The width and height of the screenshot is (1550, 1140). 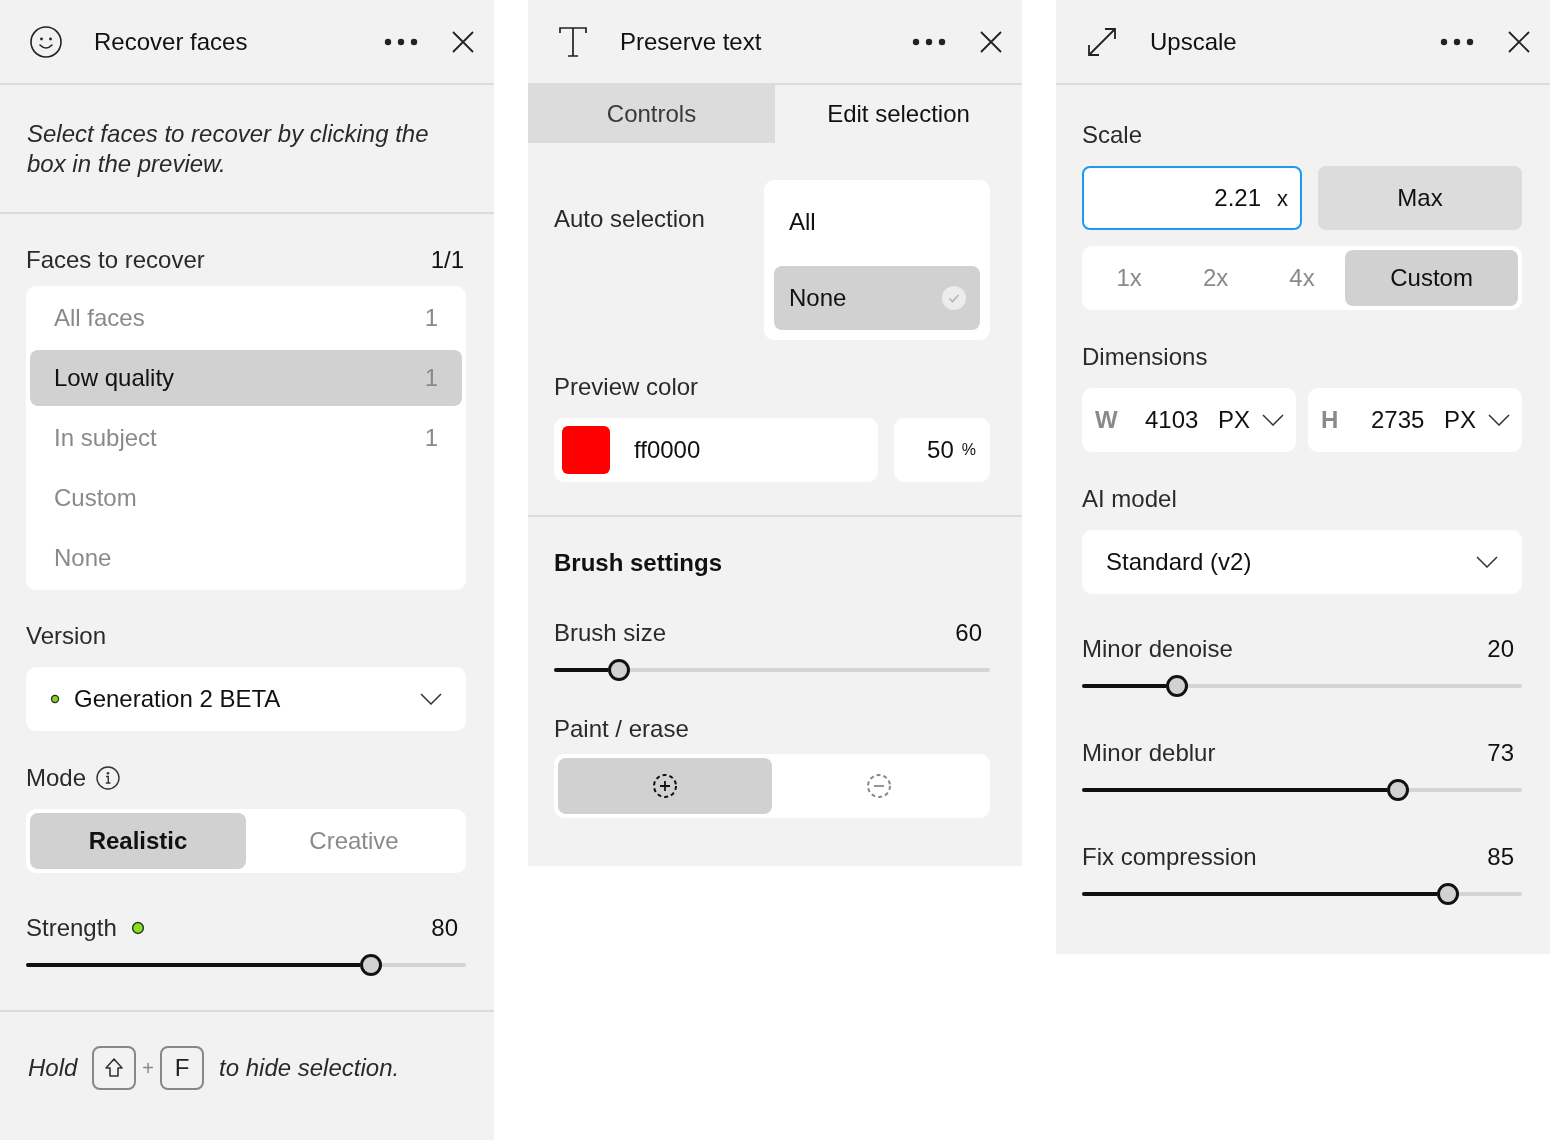 What do you see at coordinates (1398, 420) in the screenshot?
I see `dimension-value: 2735` at bounding box center [1398, 420].